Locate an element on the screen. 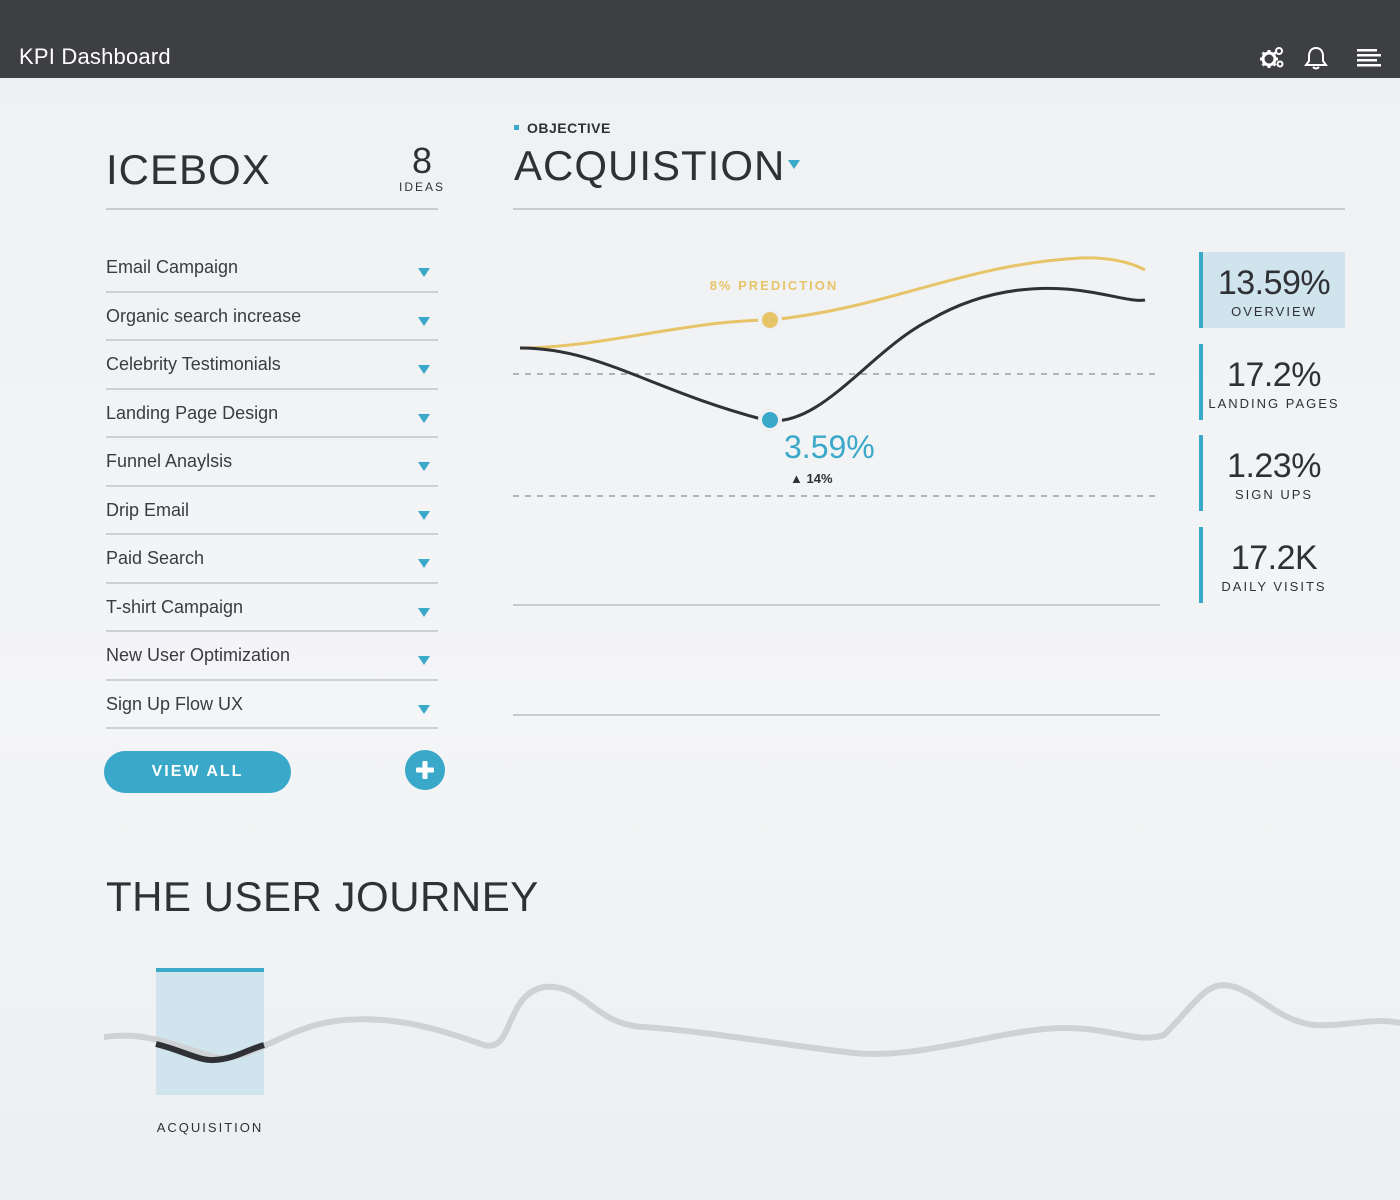 The image size is (1400, 1200). kpi-value: 13.59% is located at coordinates (1274, 283).